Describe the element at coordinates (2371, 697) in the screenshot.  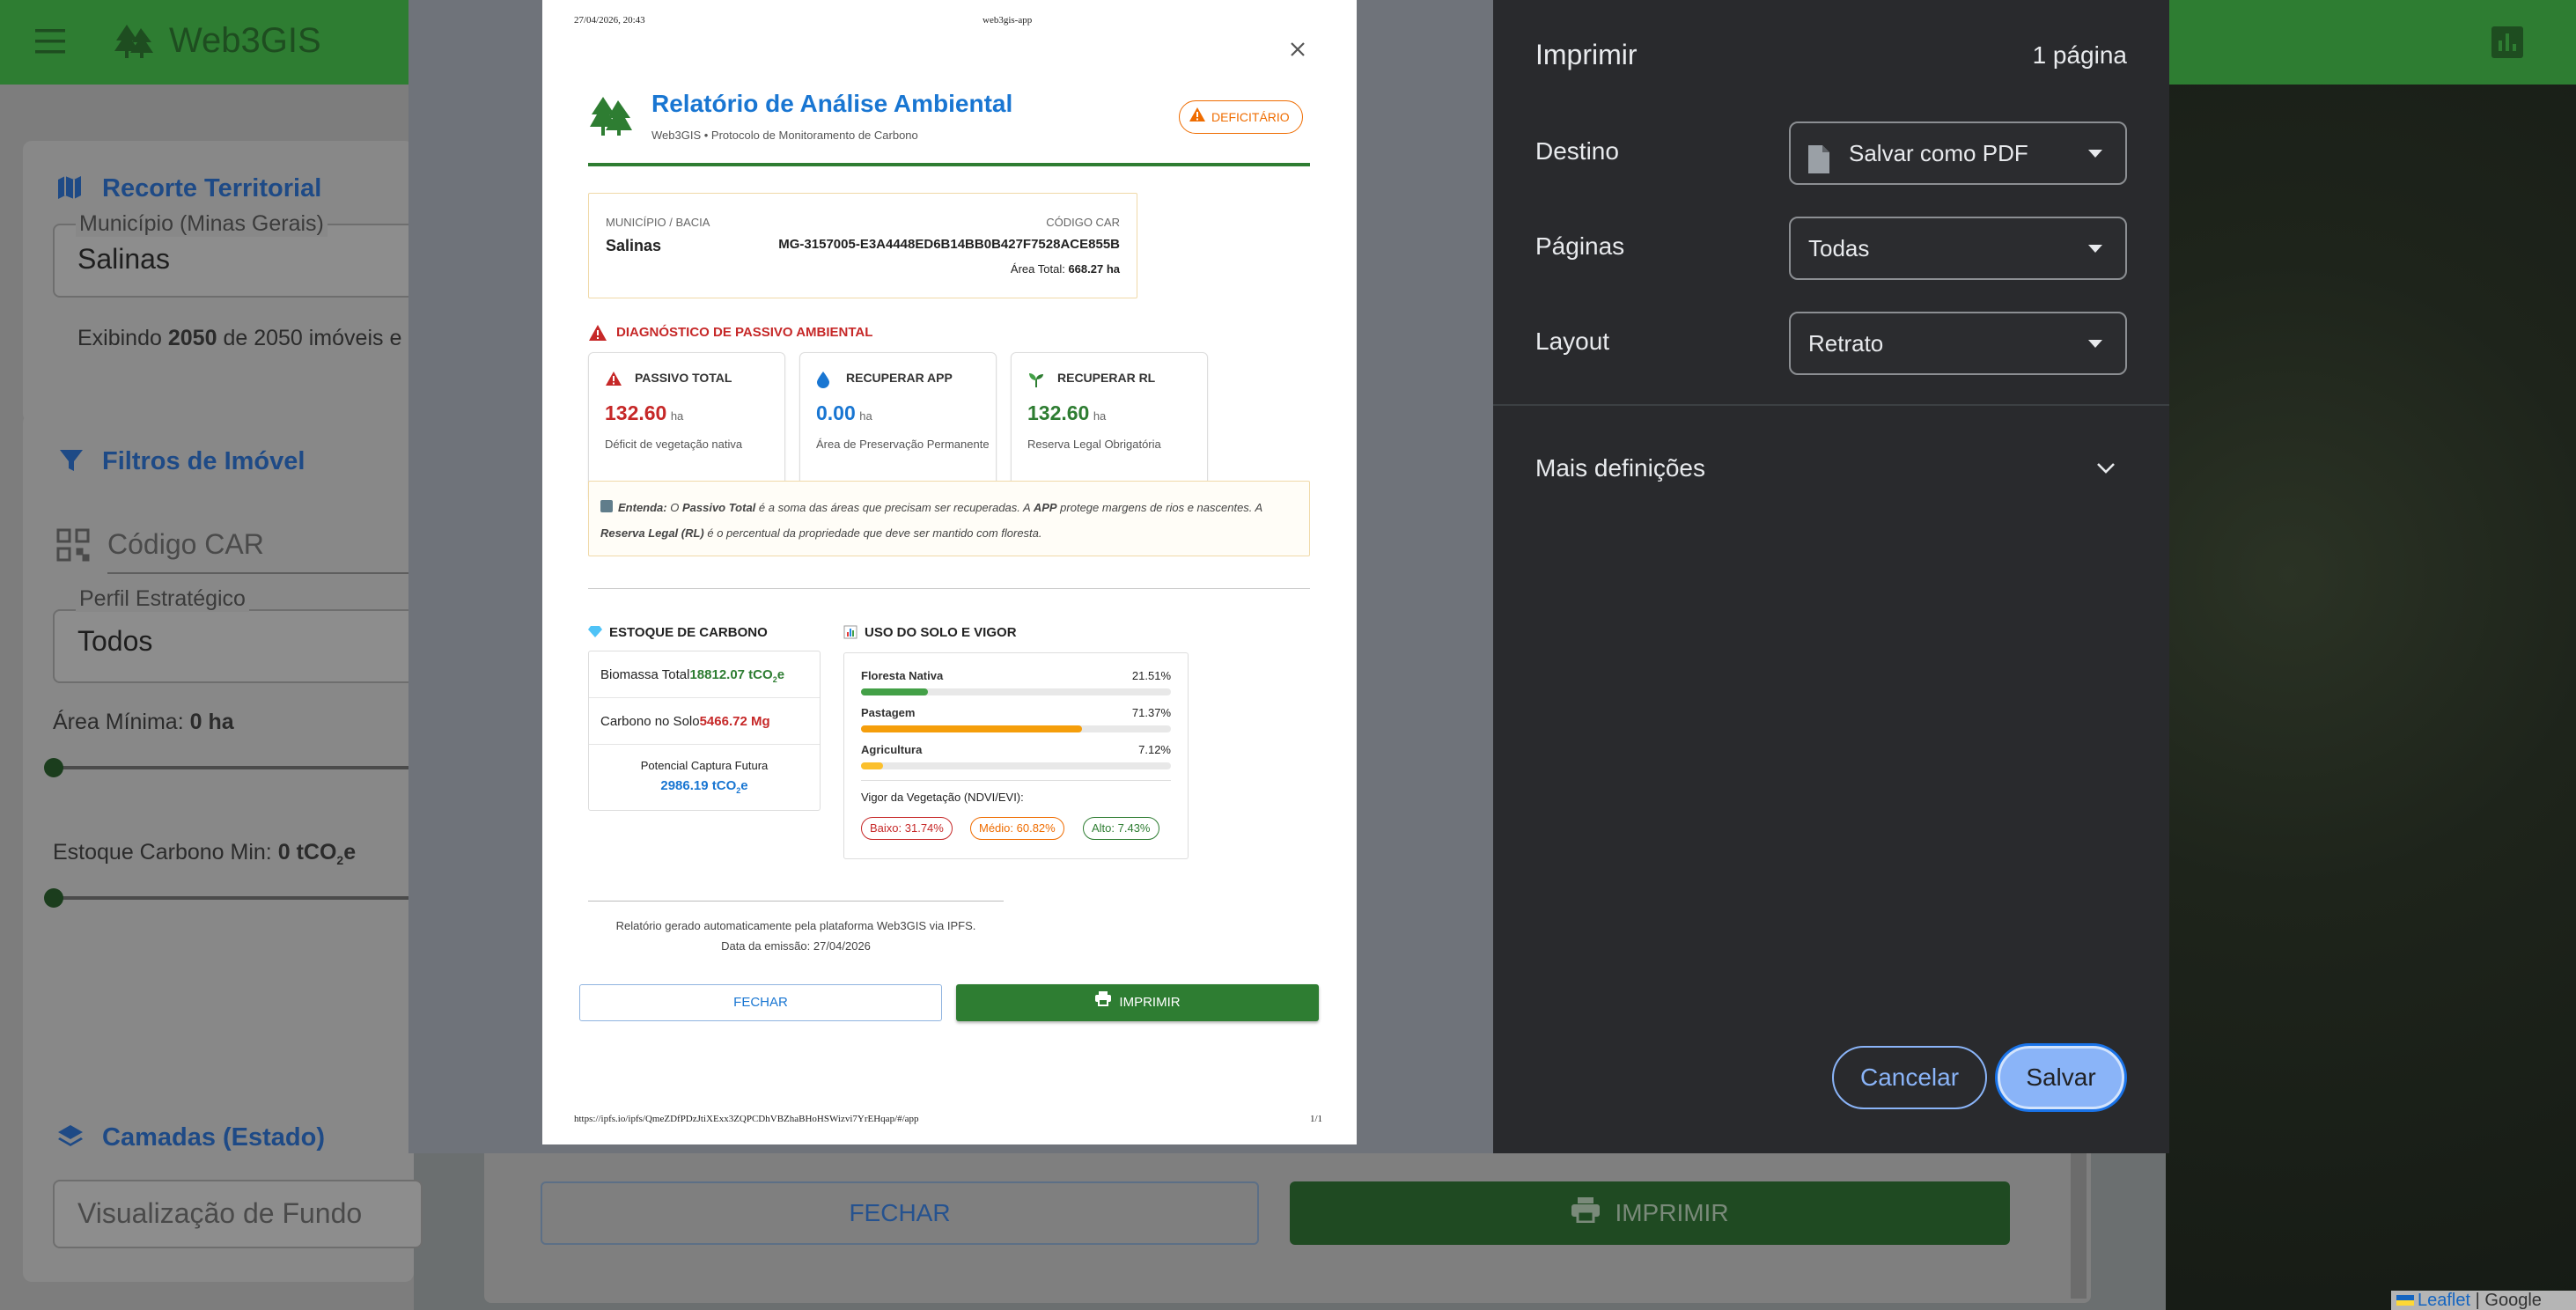
I see `map-view` at that location.